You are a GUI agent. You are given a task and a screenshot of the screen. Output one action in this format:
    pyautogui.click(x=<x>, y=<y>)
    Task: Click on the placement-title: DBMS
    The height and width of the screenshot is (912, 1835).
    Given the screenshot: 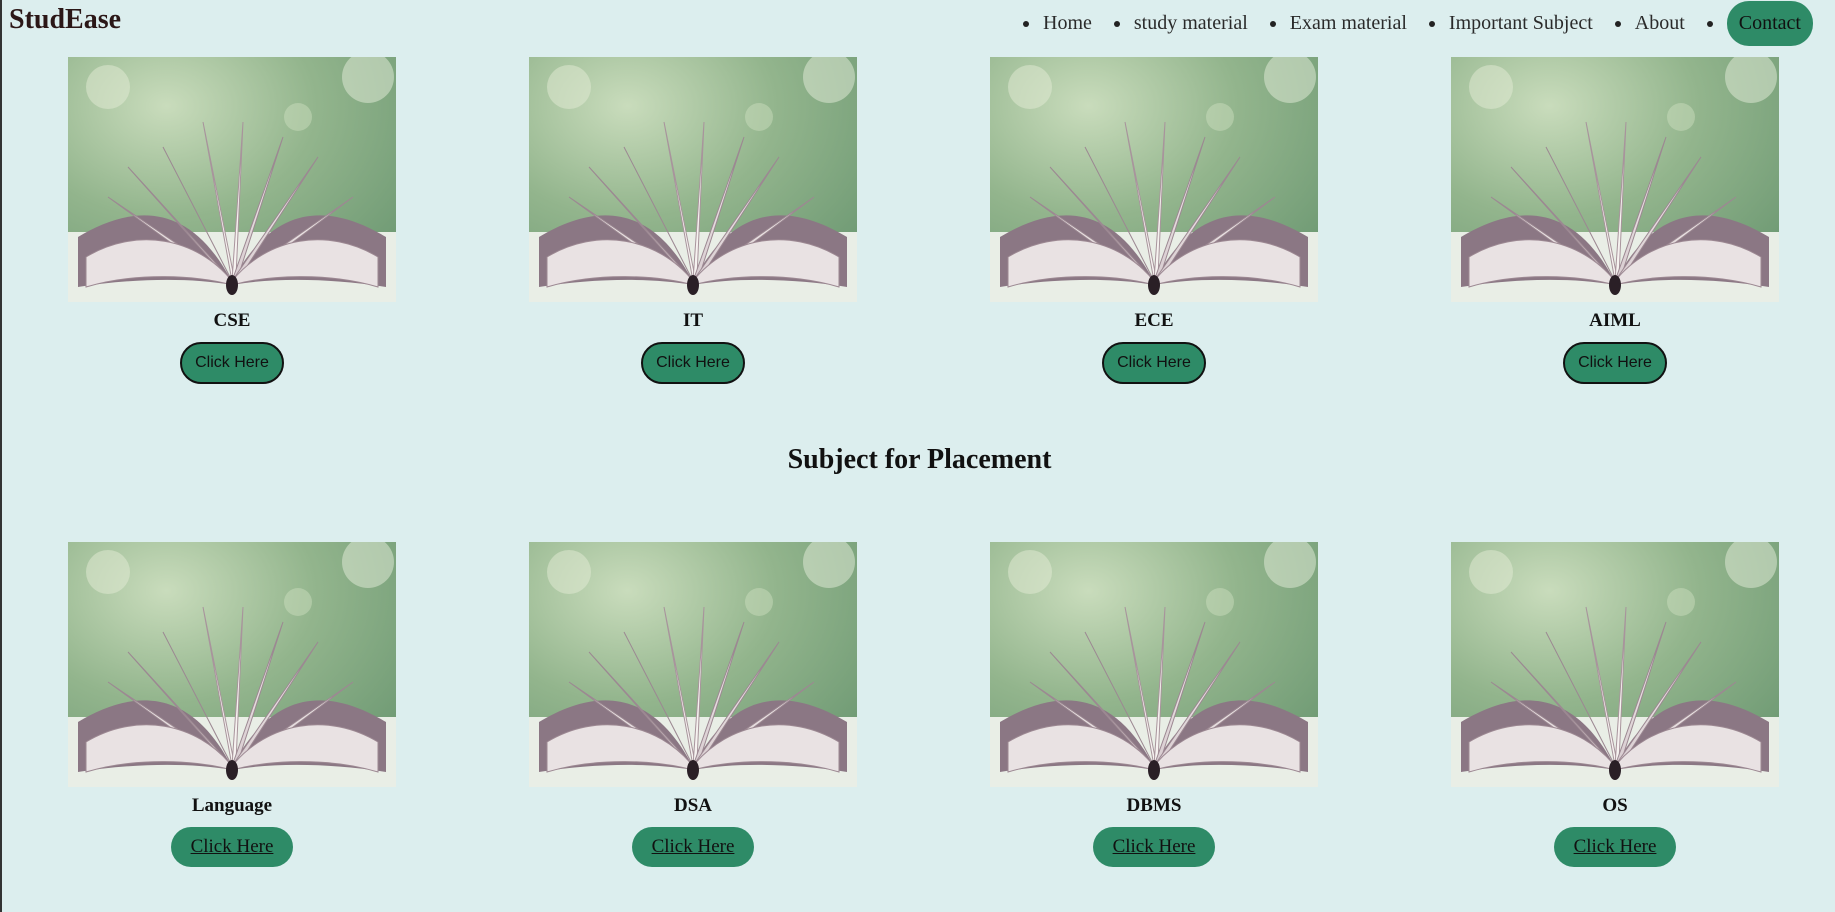 What is the action you would take?
    pyautogui.click(x=1154, y=805)
    